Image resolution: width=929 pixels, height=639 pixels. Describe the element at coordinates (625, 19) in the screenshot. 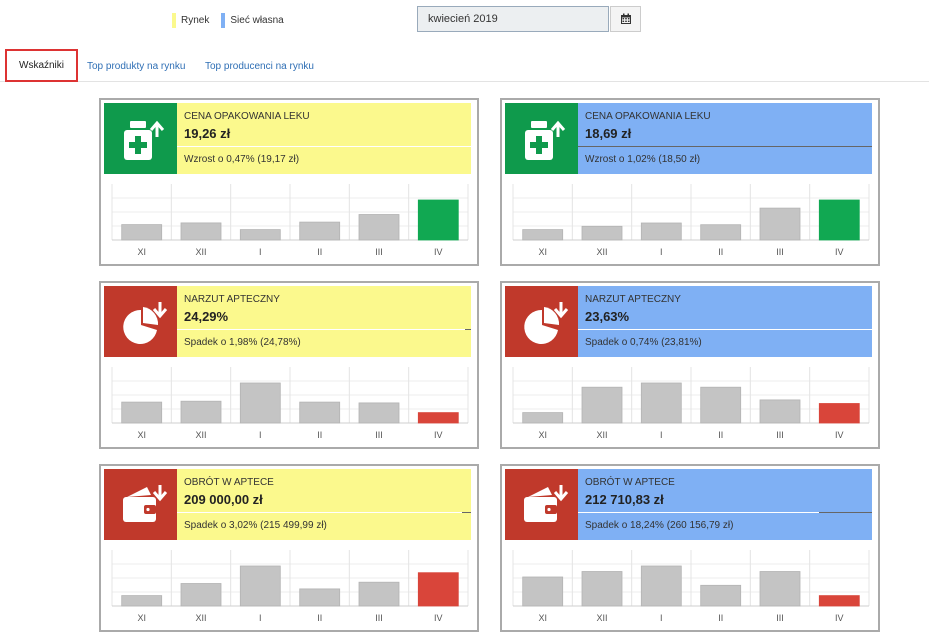

I see `calendar-button` at that location.